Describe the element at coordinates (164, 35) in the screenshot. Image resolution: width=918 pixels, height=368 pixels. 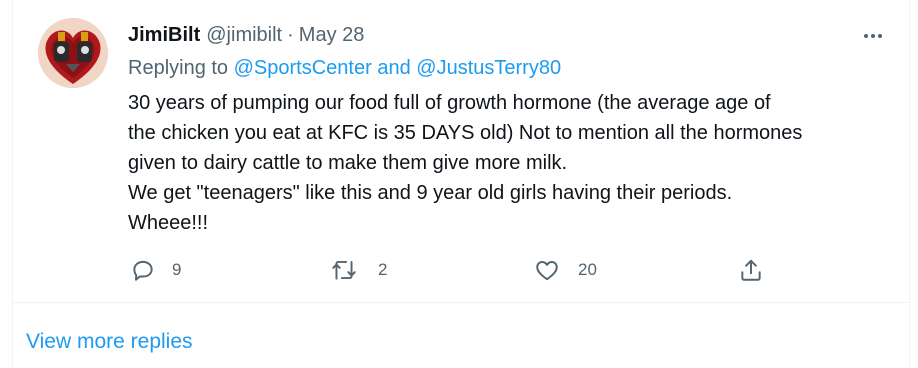
I see `author-name: JimiBilt` at that location.